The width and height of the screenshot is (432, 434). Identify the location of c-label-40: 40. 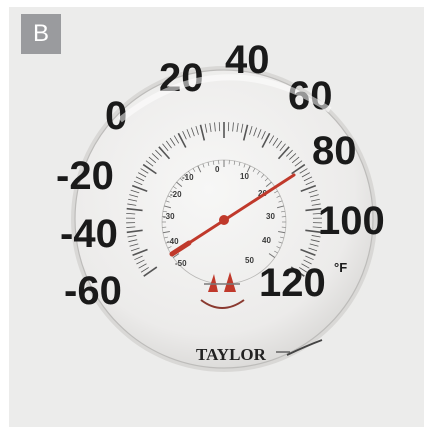
(266, 240).